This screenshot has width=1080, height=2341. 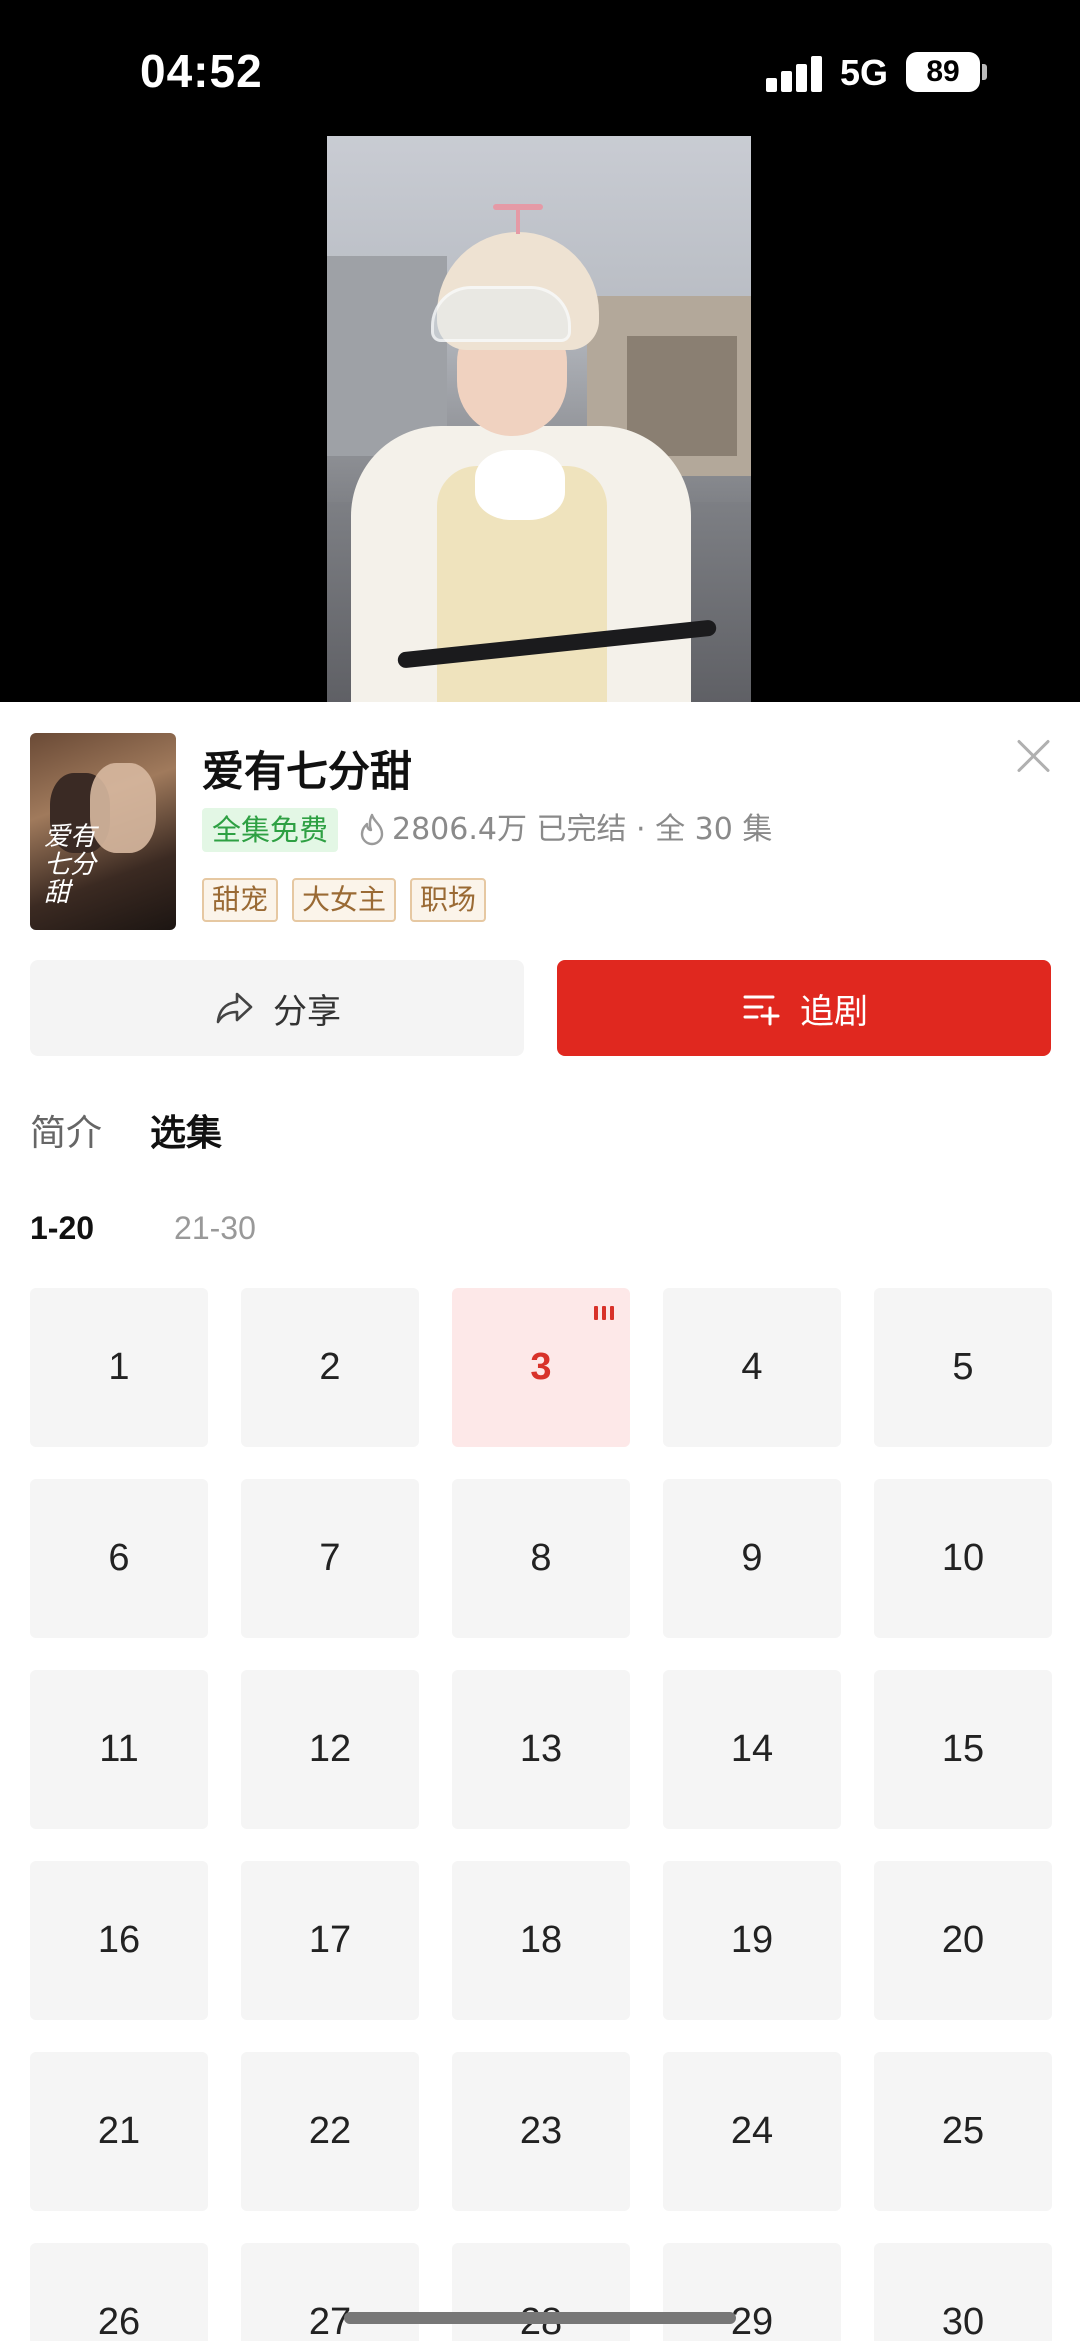 I want to click on episode-number: 4, so click(x=752, y=1367).